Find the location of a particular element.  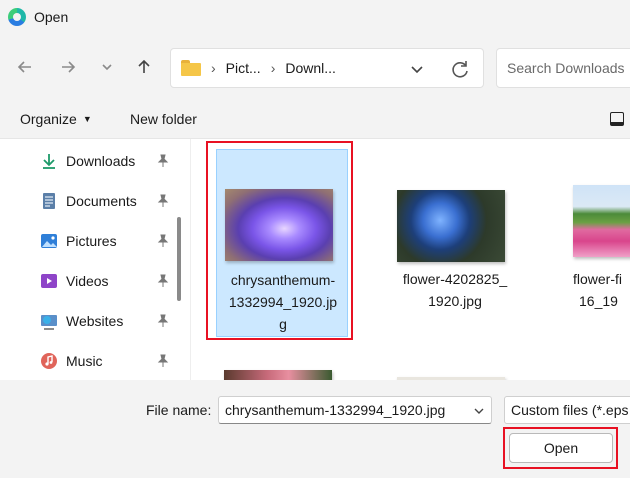

globe-icon is located at coordinates (49, 321).